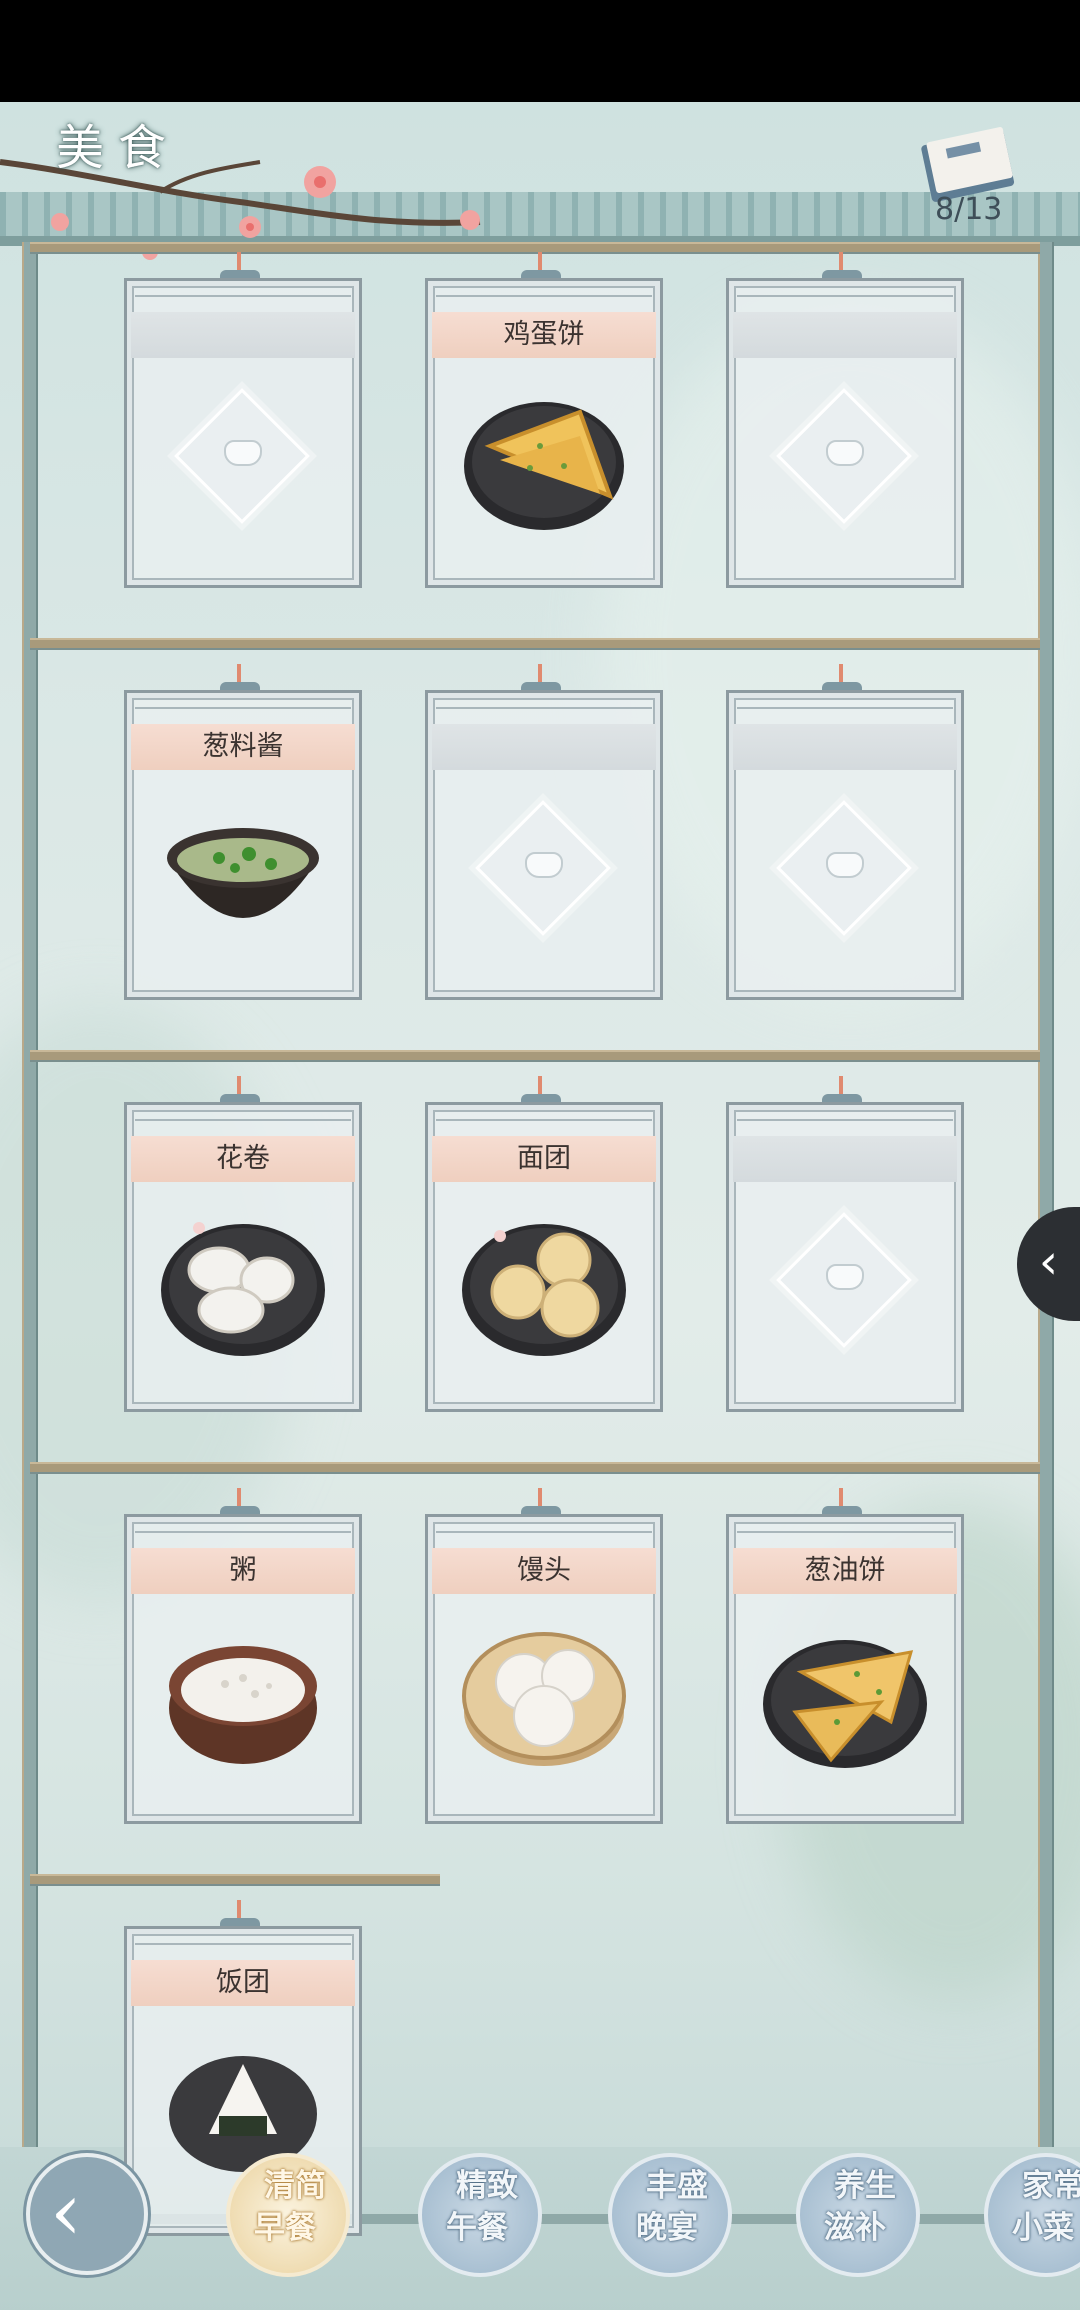 Image resolution: width=1080 pixels, height=2310 pixels. I want to click on tab-category-3: 丰盛晚宴, so click(670, 2215).